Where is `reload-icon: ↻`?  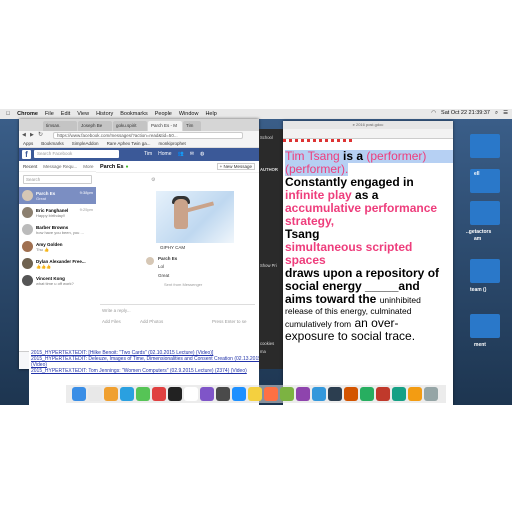 reload-icon: ↻ is located at coordinates (40, 134).